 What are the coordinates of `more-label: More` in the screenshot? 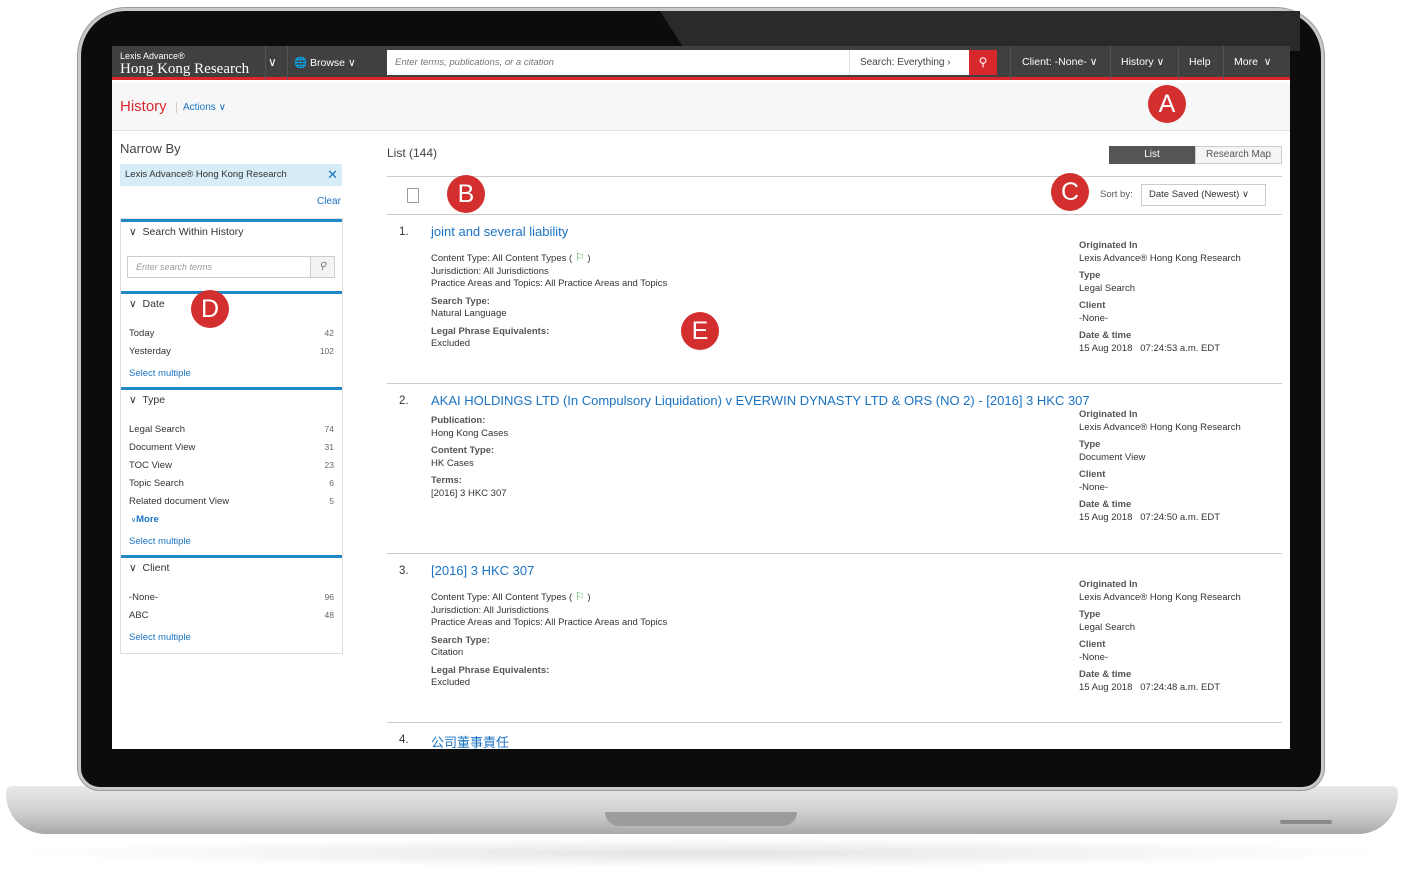 It's located at (1246, 62).